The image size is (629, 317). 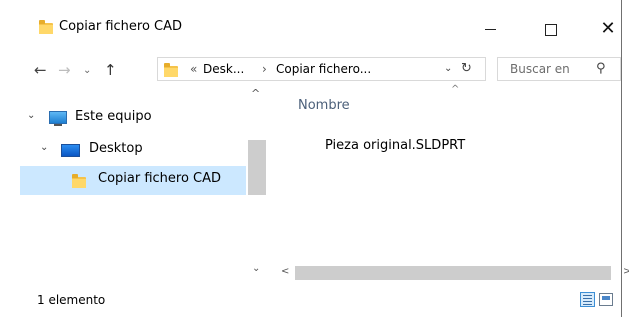 I want to click on tree-item-este-equipo: ⌄ Este equipo, so click(x=132, y=118).